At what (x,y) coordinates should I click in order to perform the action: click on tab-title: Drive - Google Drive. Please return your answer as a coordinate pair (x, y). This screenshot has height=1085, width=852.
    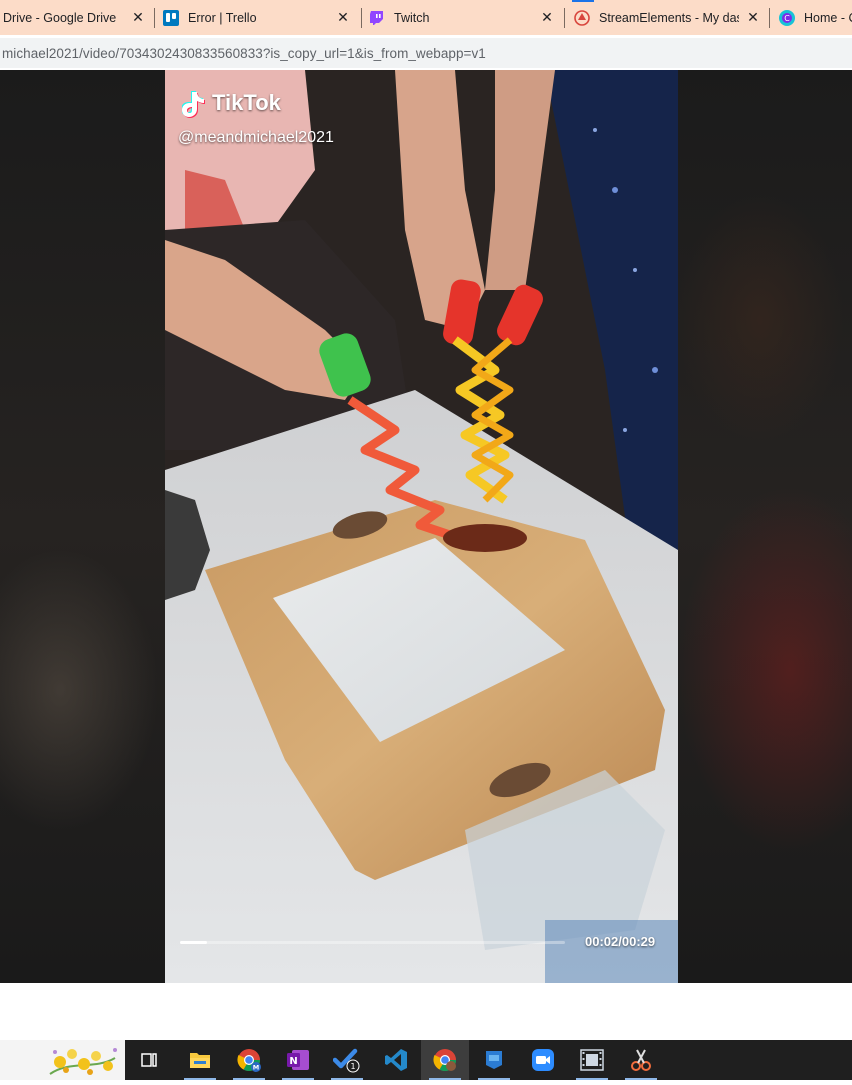
    Looking at the image, I should click on (60, 17).